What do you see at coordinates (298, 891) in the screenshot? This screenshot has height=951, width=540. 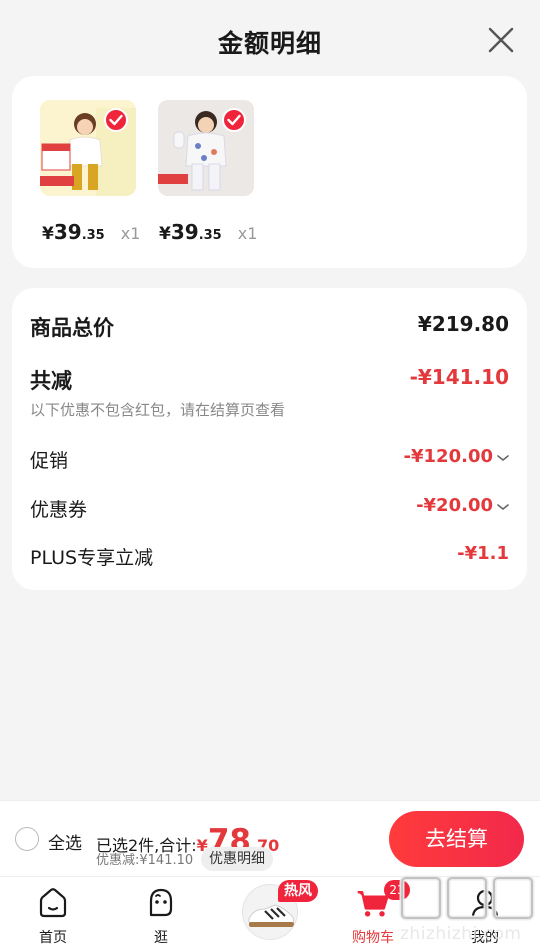 I see `hot-badge: 热风` at bounding box center [298, 891].